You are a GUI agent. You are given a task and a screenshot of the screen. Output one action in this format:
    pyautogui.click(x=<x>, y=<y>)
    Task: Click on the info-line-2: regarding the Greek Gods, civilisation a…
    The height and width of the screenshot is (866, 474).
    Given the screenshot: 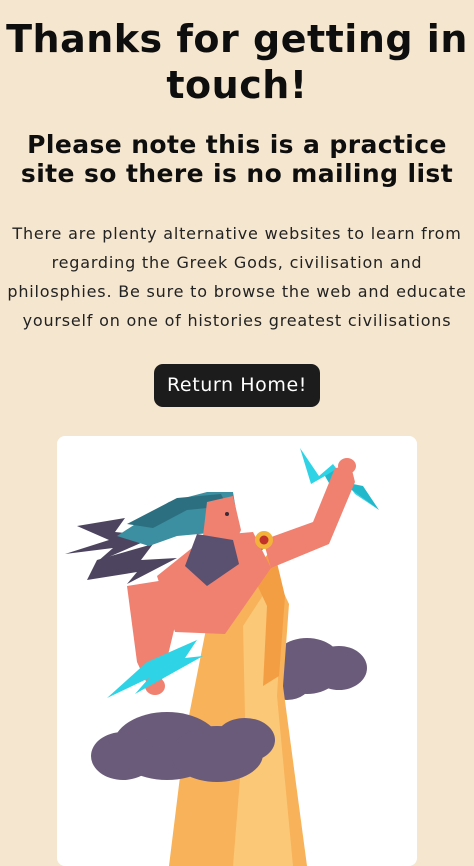 What is the action you would take?
    pyautogui.click(x=237, y=262)
    